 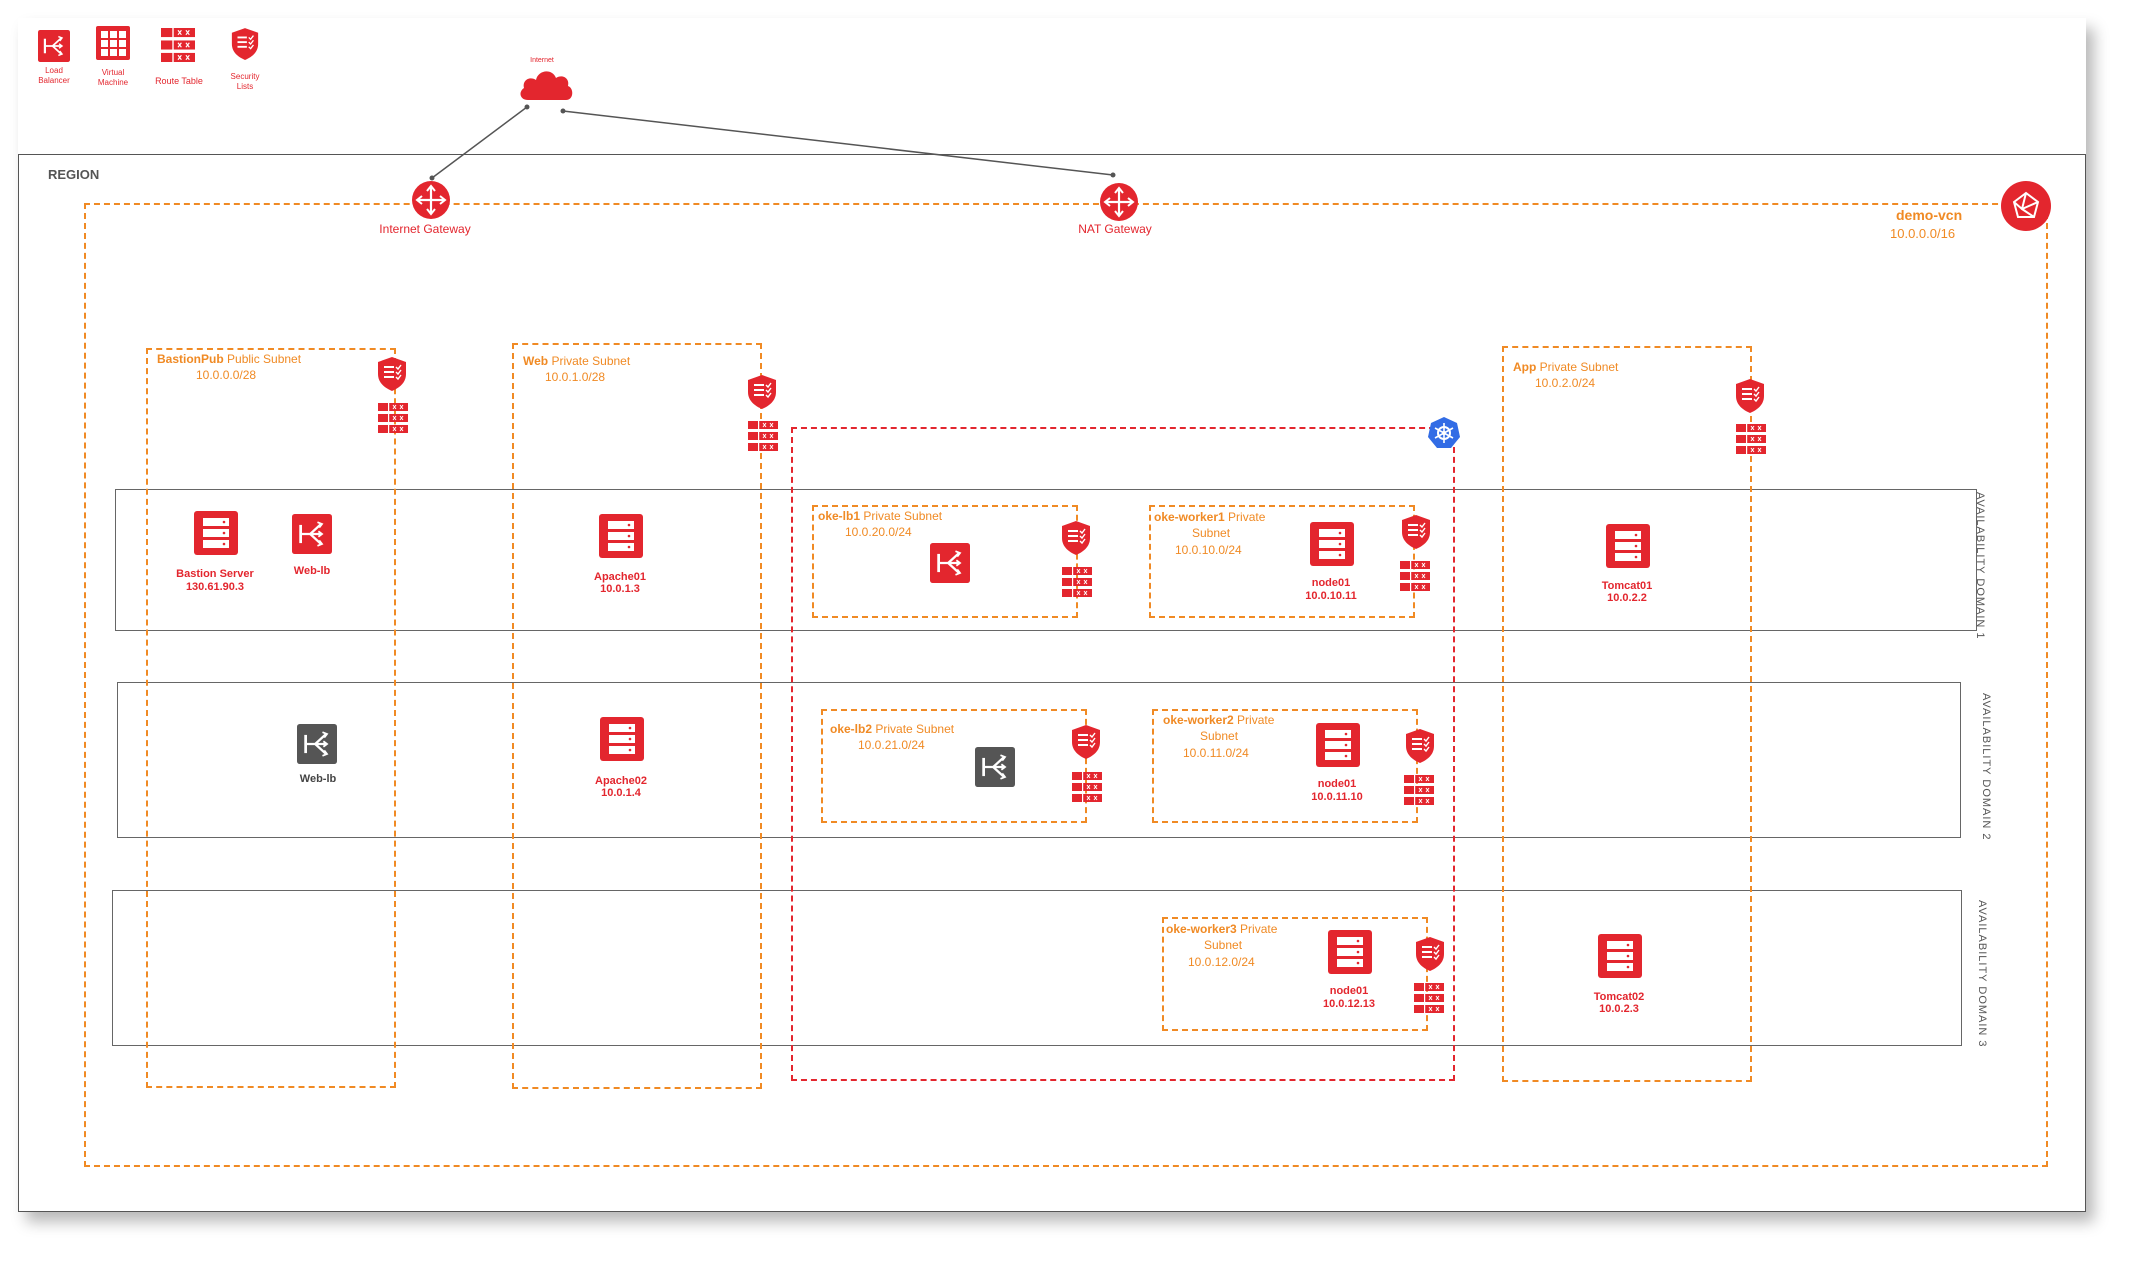 What do you see at coordinates (312, 534) in the screenshot?
I see `web-lb-ad1-load-balancer-icon` at bounding box center [312, 534].